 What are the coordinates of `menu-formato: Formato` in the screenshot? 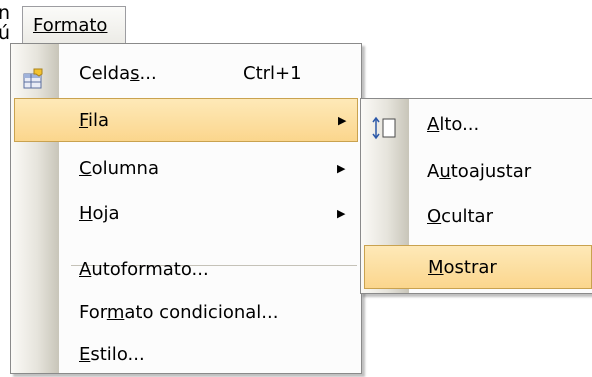 It's located at (74, 25).